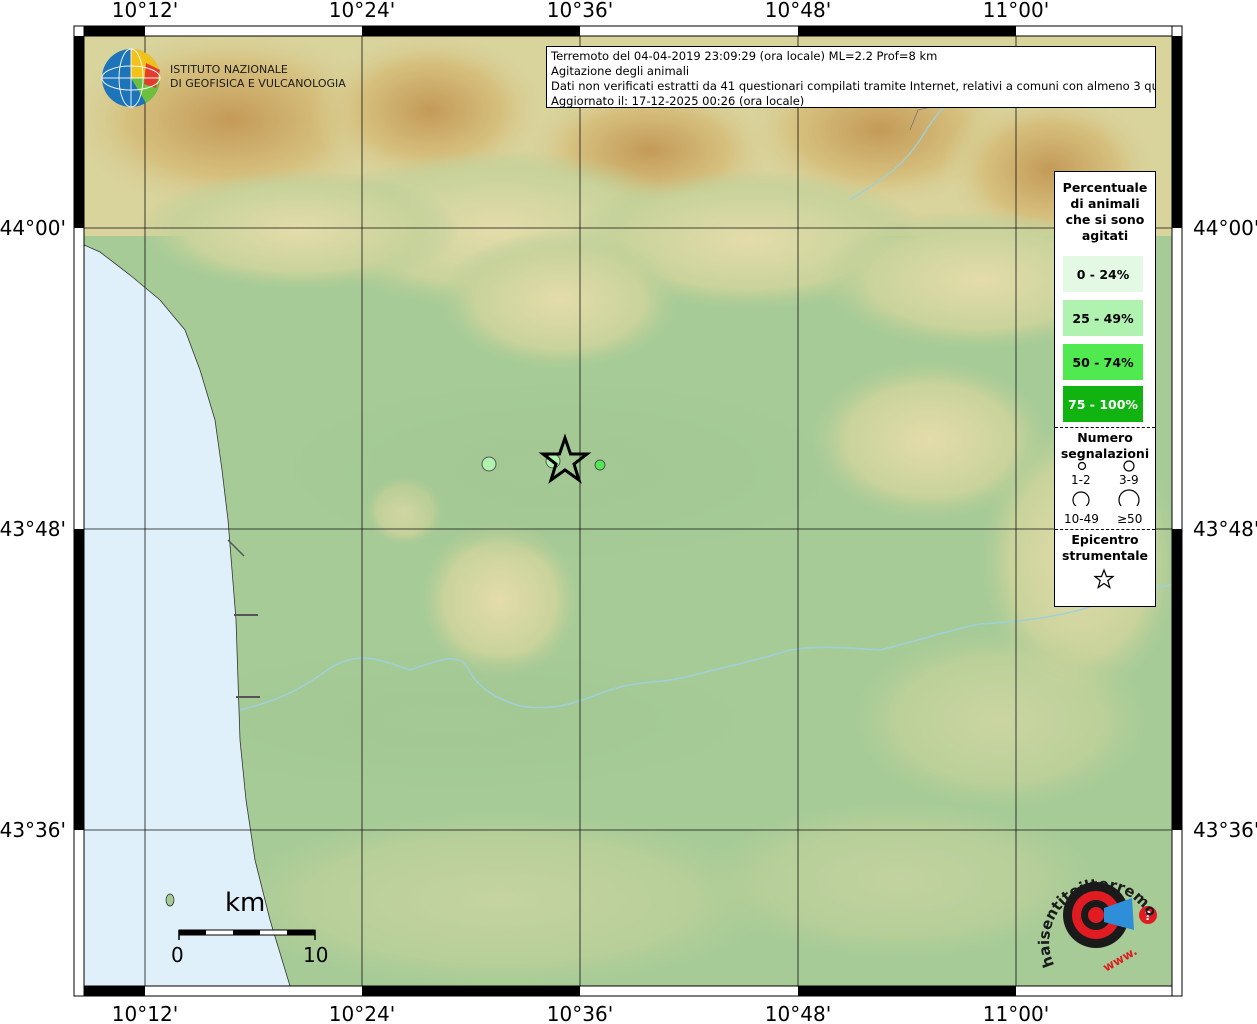 This screenshot has width=1257, height=1024. Describe the element at coordinates (1120, 959) in the screenshot. I see `logo-prefix: www.` at that location.